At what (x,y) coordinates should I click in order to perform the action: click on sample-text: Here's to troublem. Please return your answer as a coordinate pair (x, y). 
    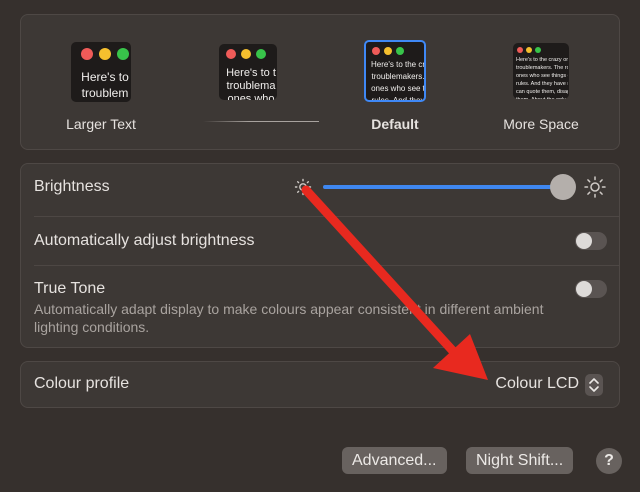
    Looking at the image, I should click on (105, 85).